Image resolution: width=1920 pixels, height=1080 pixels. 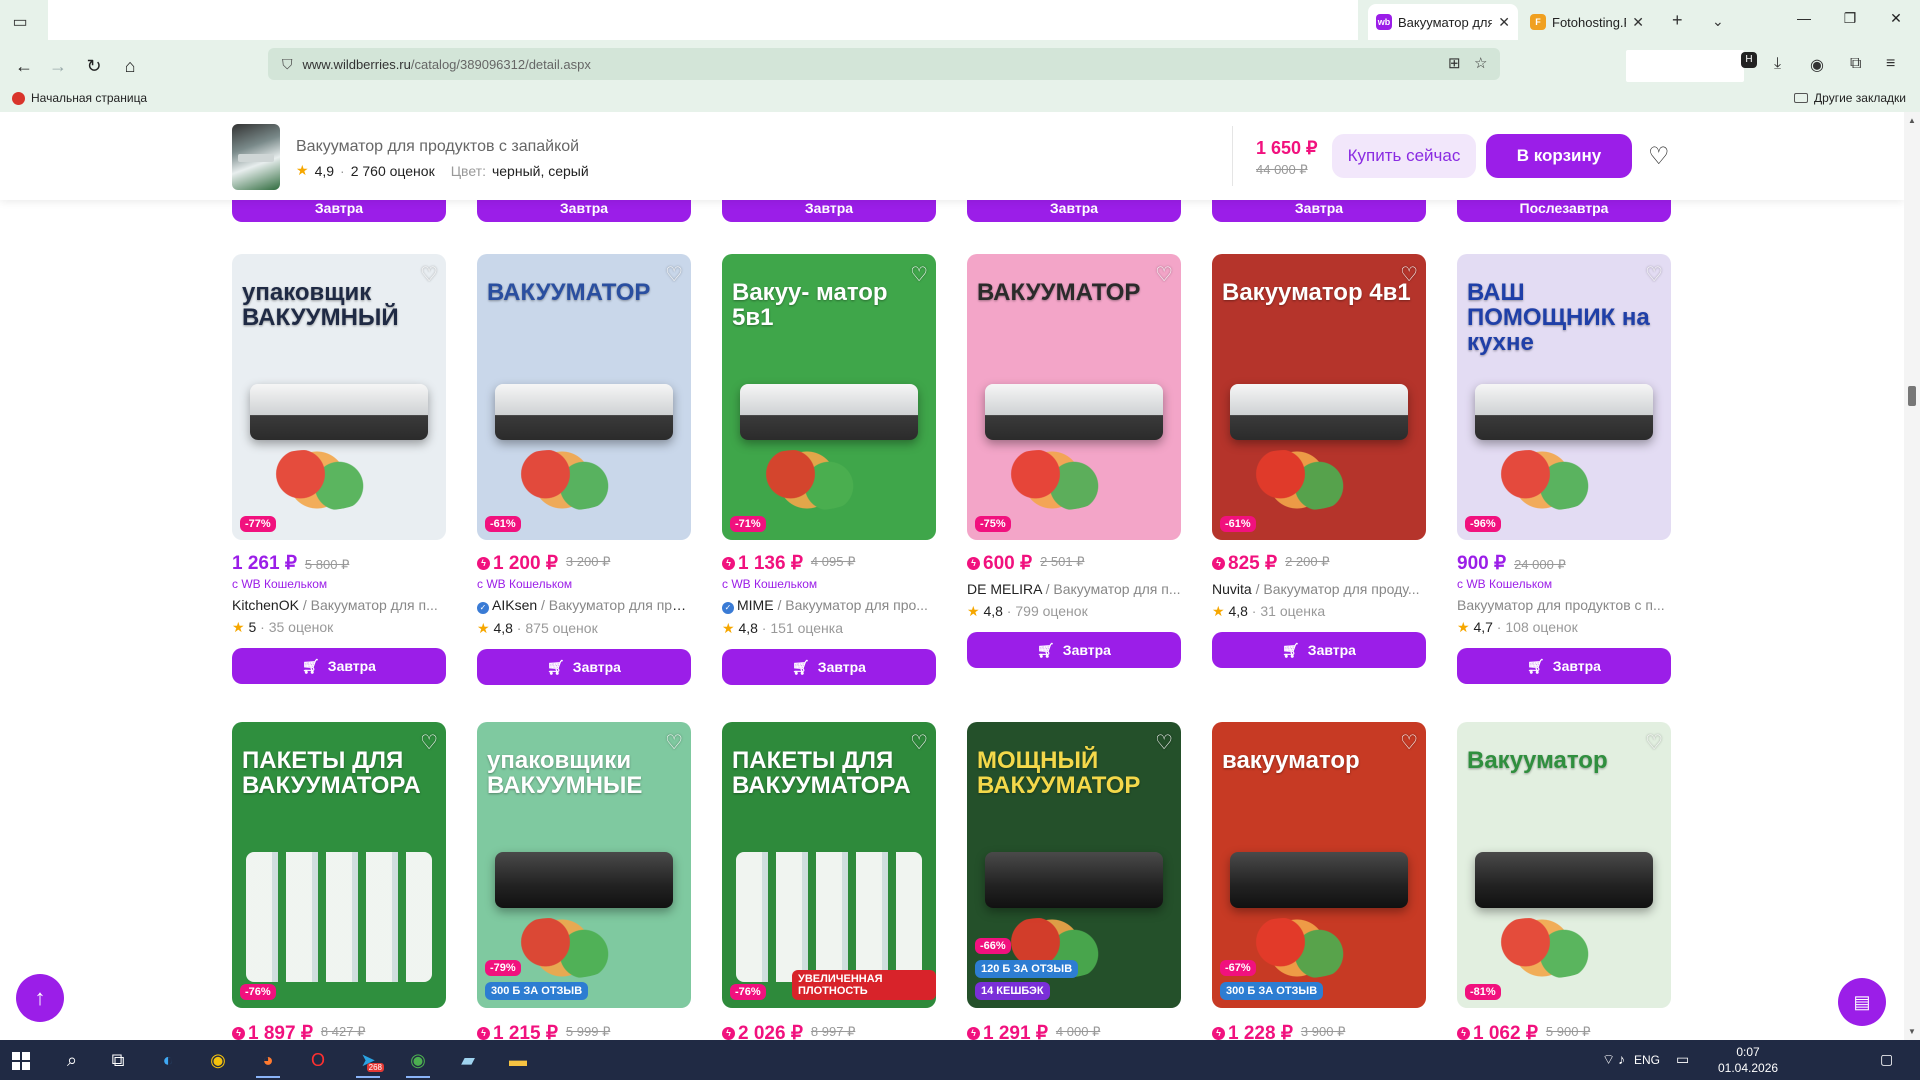 What do you see at coordinates (218, 1060) in the screenshot?
I see `chrome-icon: ◉` at bounding box center [218, 1060].